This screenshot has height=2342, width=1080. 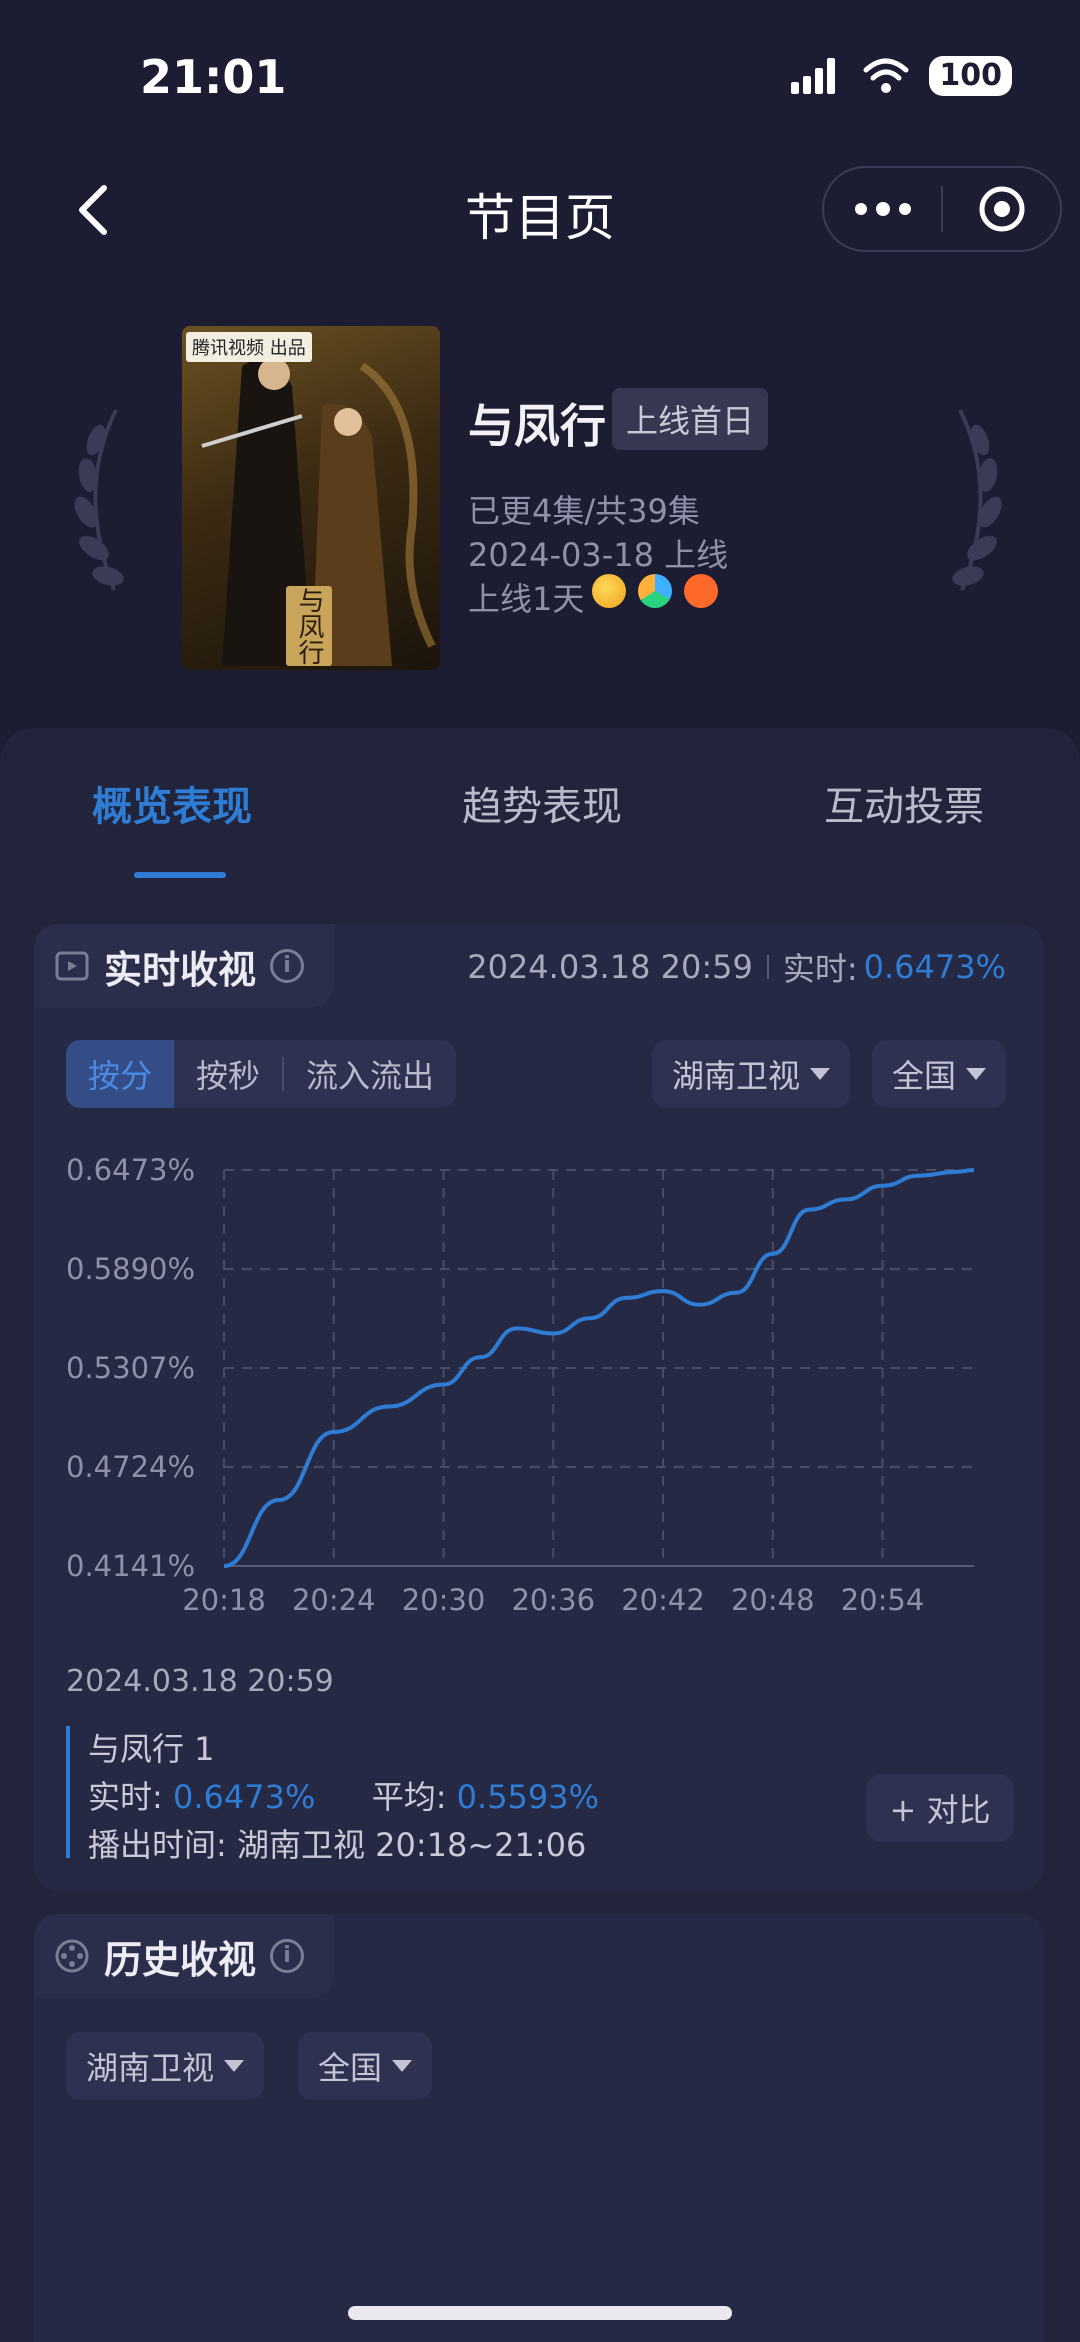 What do you see at coordinates (813, 76) in the screenshot?
I see `signal-icon` at bounding box center [813, 76].